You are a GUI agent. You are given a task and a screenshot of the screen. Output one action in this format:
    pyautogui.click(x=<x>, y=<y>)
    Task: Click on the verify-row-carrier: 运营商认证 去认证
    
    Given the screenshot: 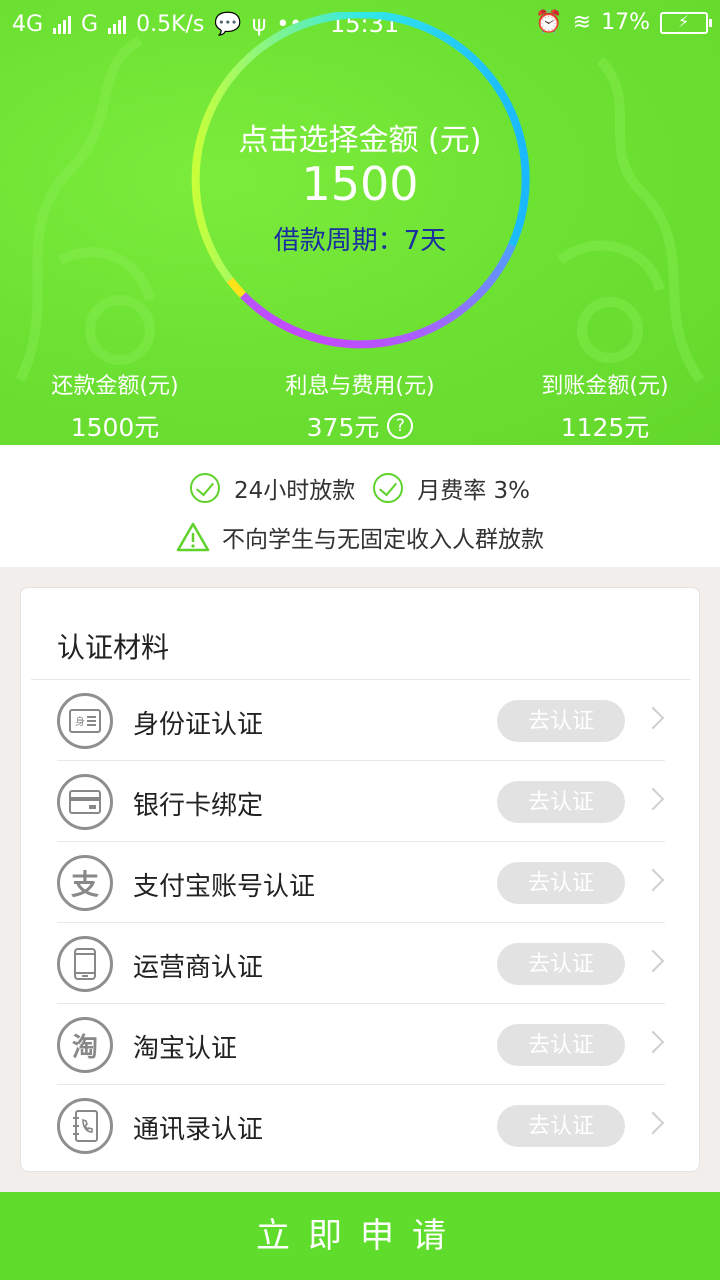 What is the action you would take?
    pyautogui.click(x=361, y=963)
    